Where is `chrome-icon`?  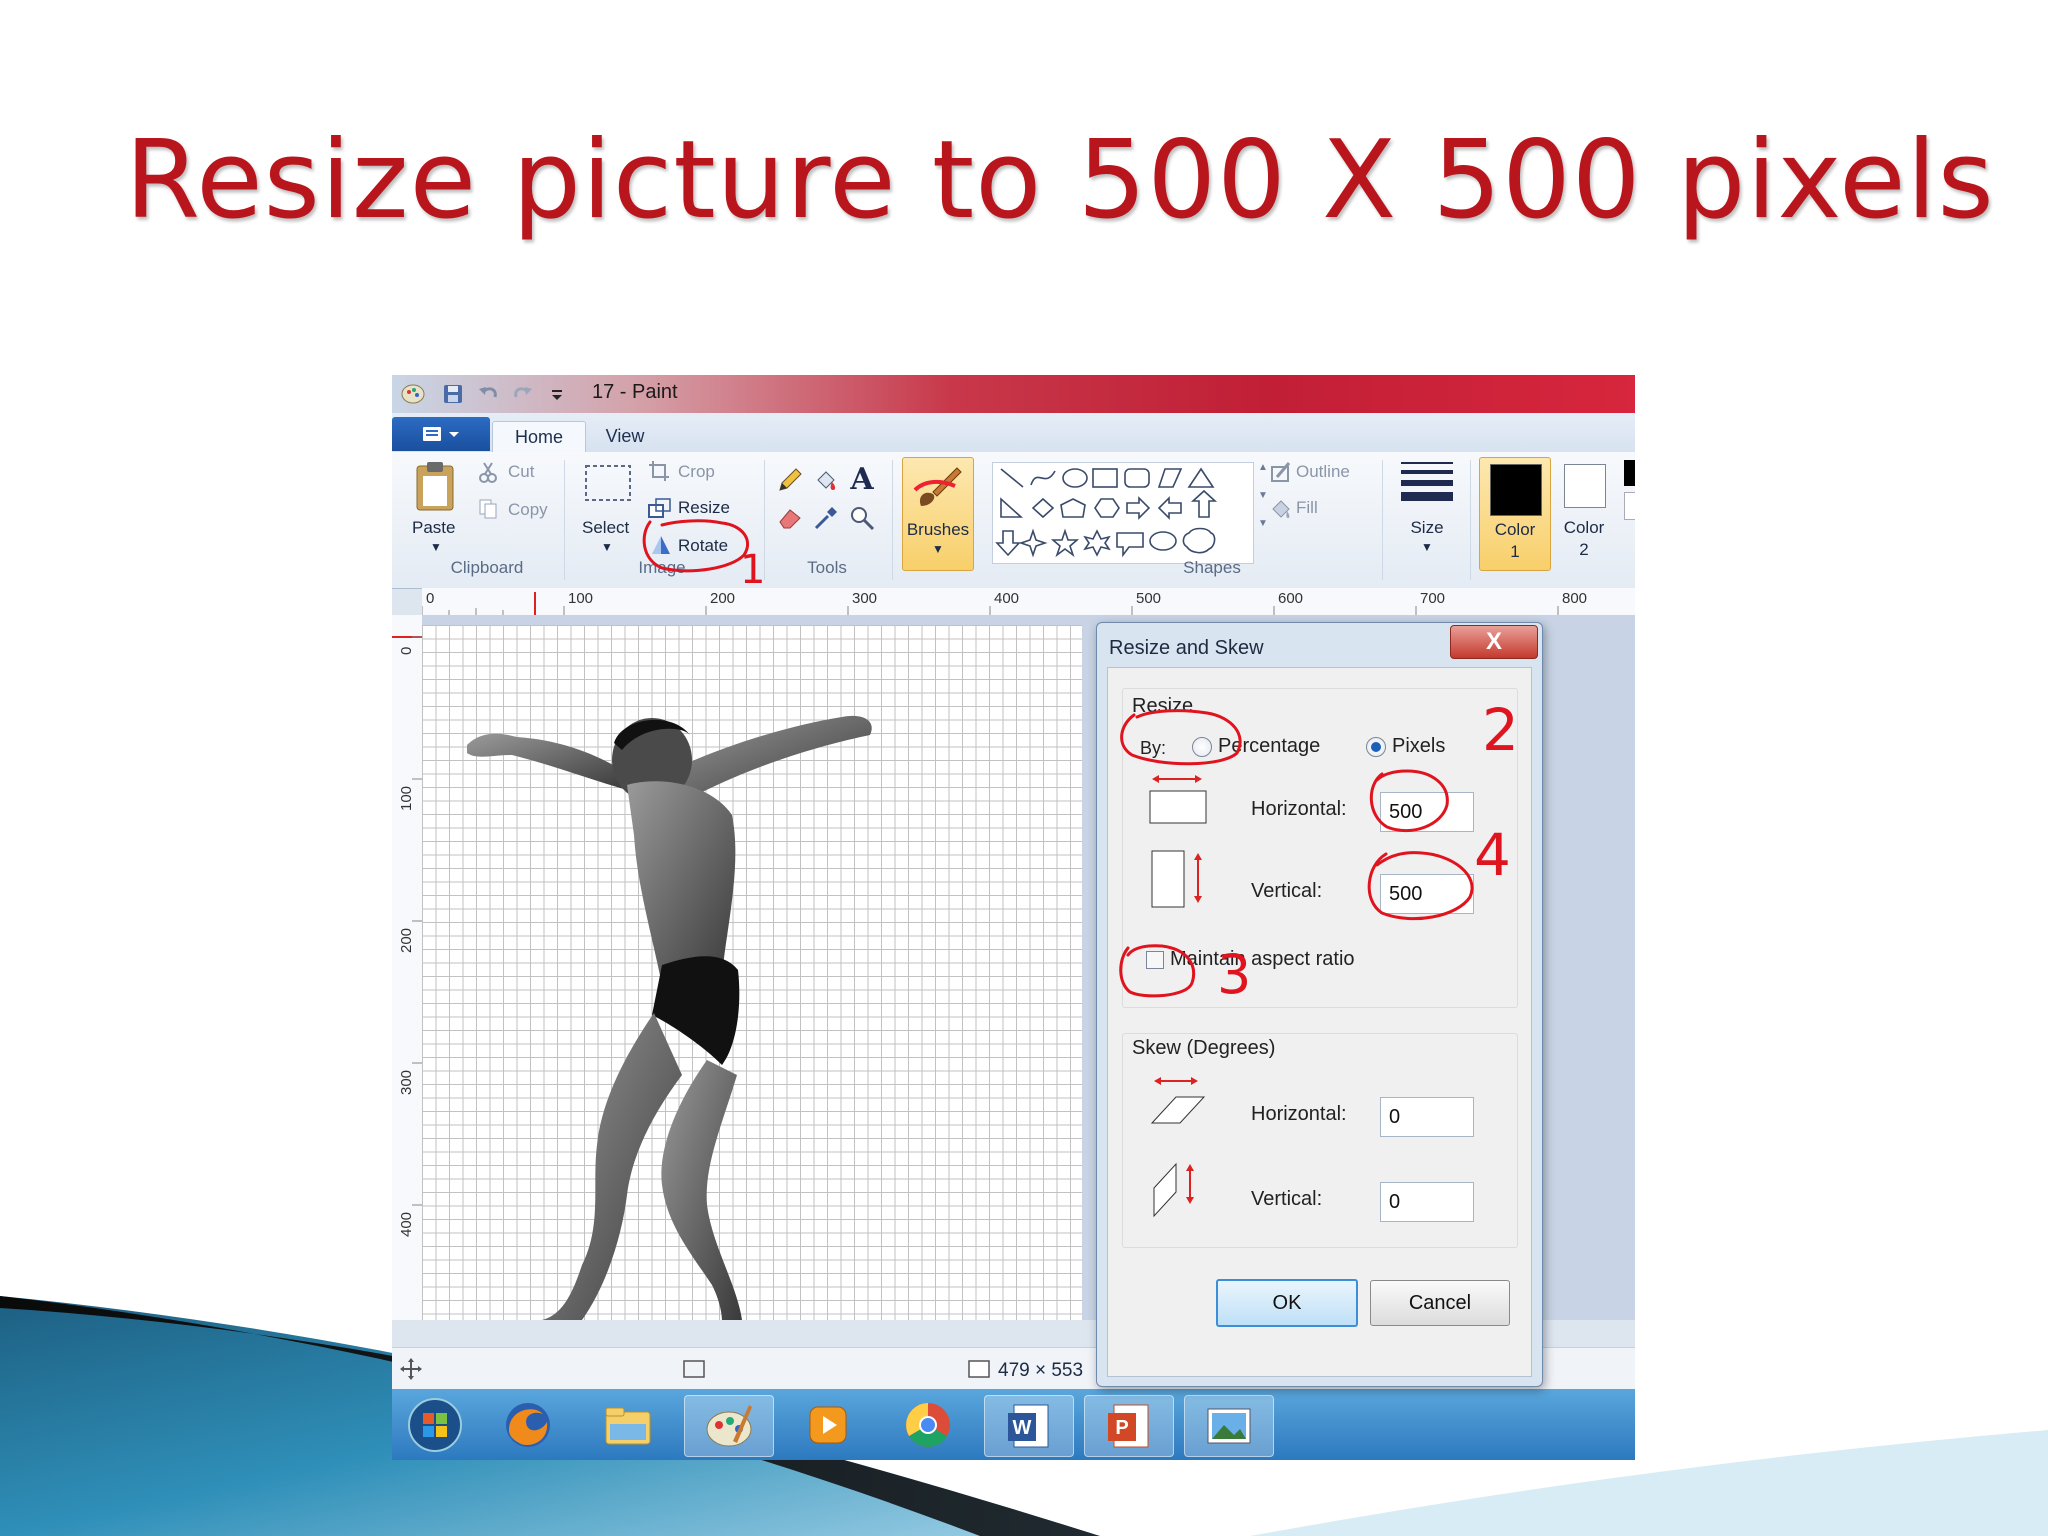 chrome-icon is located at coordinates (928, 1425).